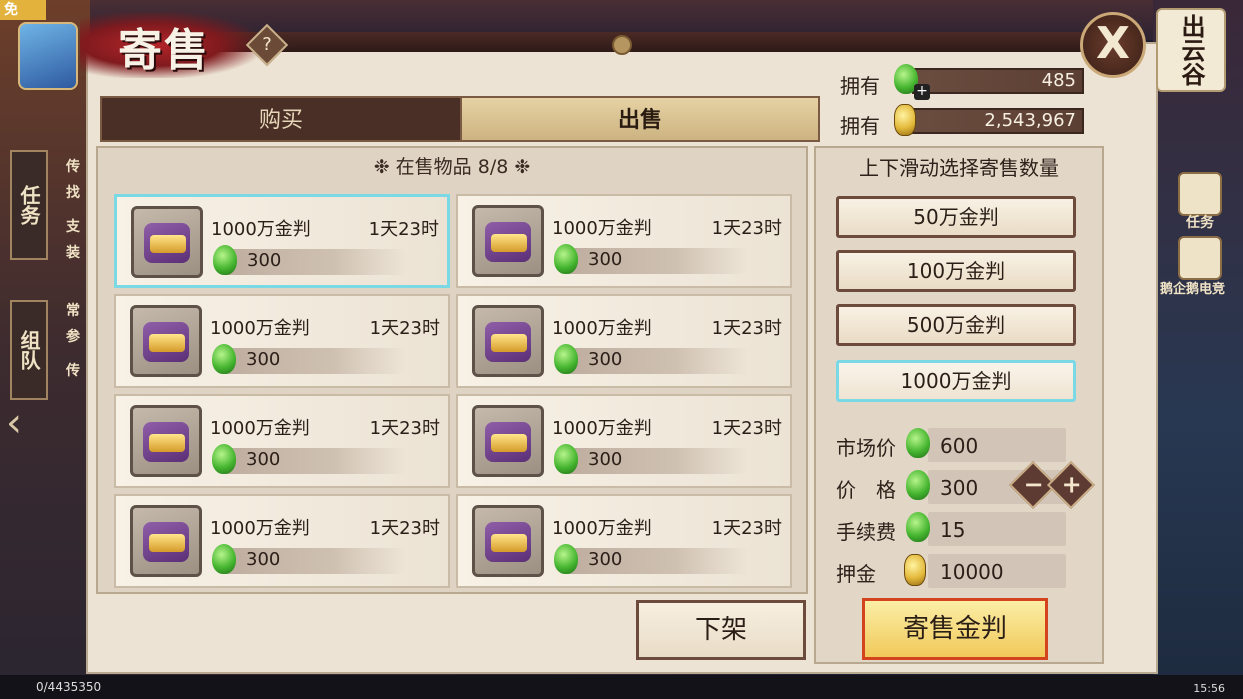 This screenshot has width=1243, height=699. I want to click on left-arrow-icon: ‹, so click(14, 423).